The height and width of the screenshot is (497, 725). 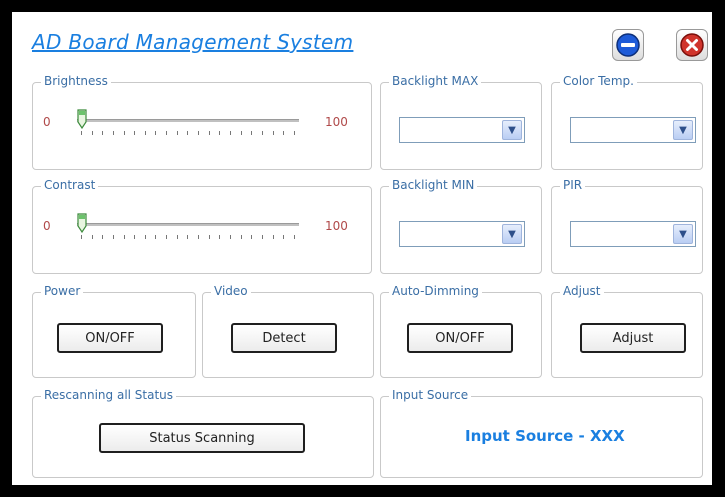 I want to click on status-scanning-button: Status Scanning, so click(x=202, y=438).